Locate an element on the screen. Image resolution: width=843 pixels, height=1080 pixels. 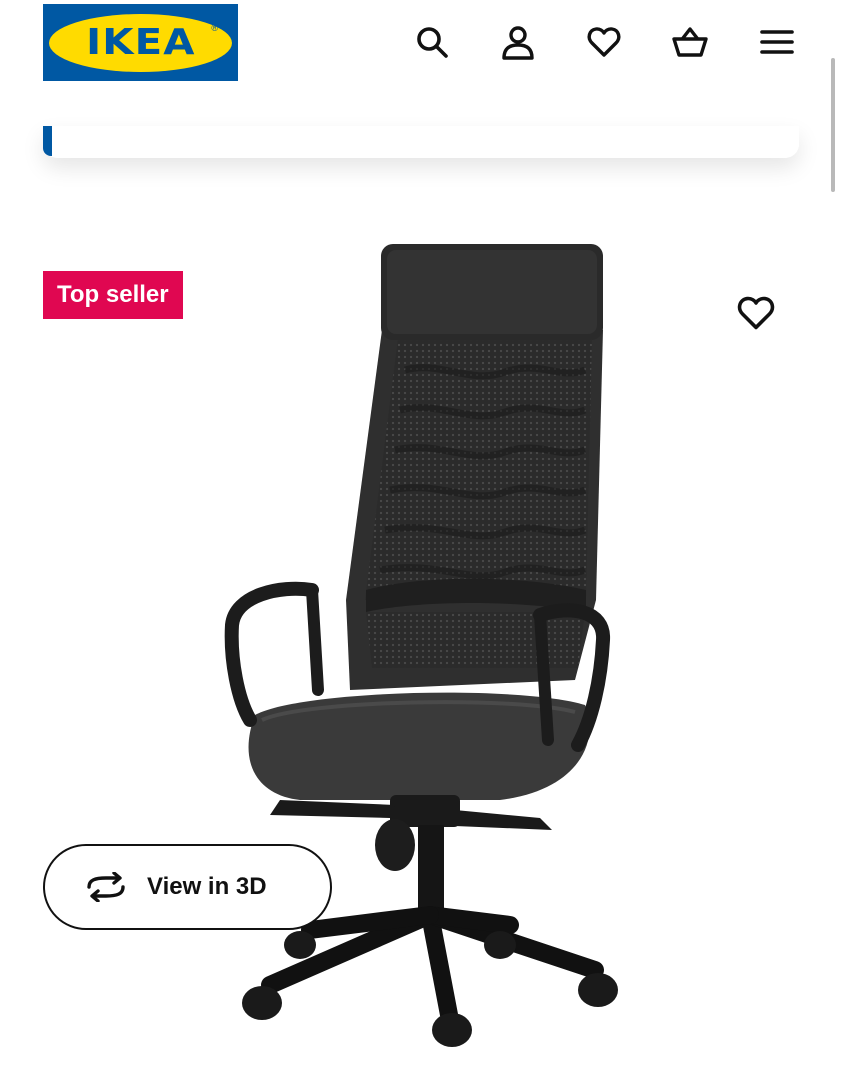
view-in-3d-button: View in 3D is located at coordinates (187, 887).